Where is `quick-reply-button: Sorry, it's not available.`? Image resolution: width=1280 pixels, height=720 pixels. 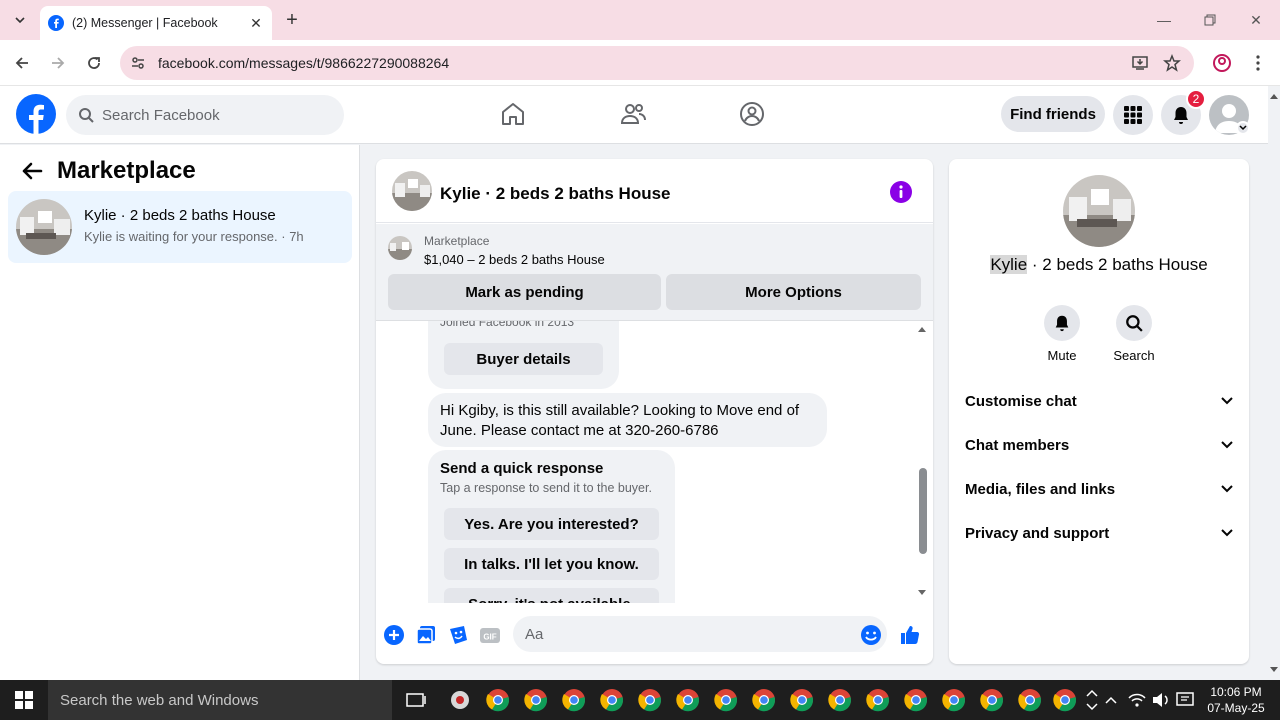
quick-reply-button: Sorry, it's not available. is located at coordinates (551, 595).